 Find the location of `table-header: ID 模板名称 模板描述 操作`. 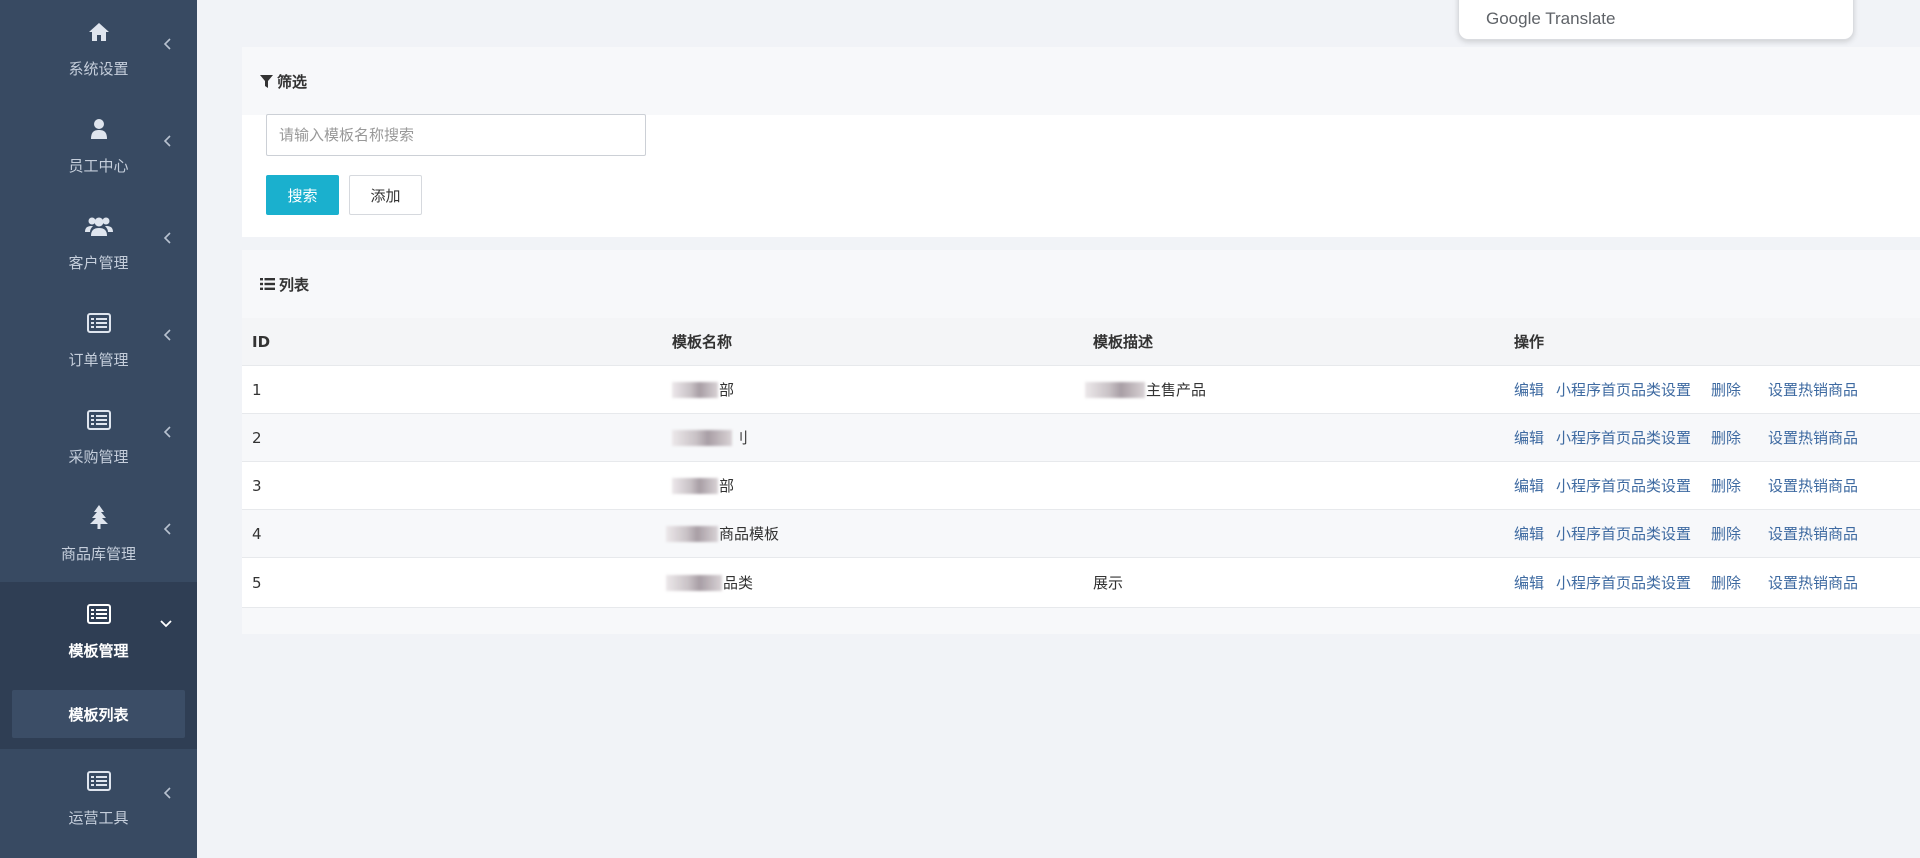

table-header: ID 模板名称 模板描述 操作 is located at coordinates (1081, 342).